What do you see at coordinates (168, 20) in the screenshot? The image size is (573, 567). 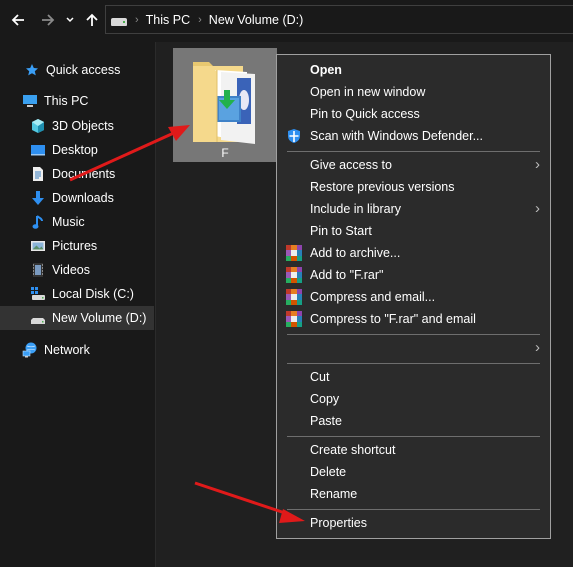 I see `breadcrumb-this-pc: This PC` at bounding box center [168, 20].